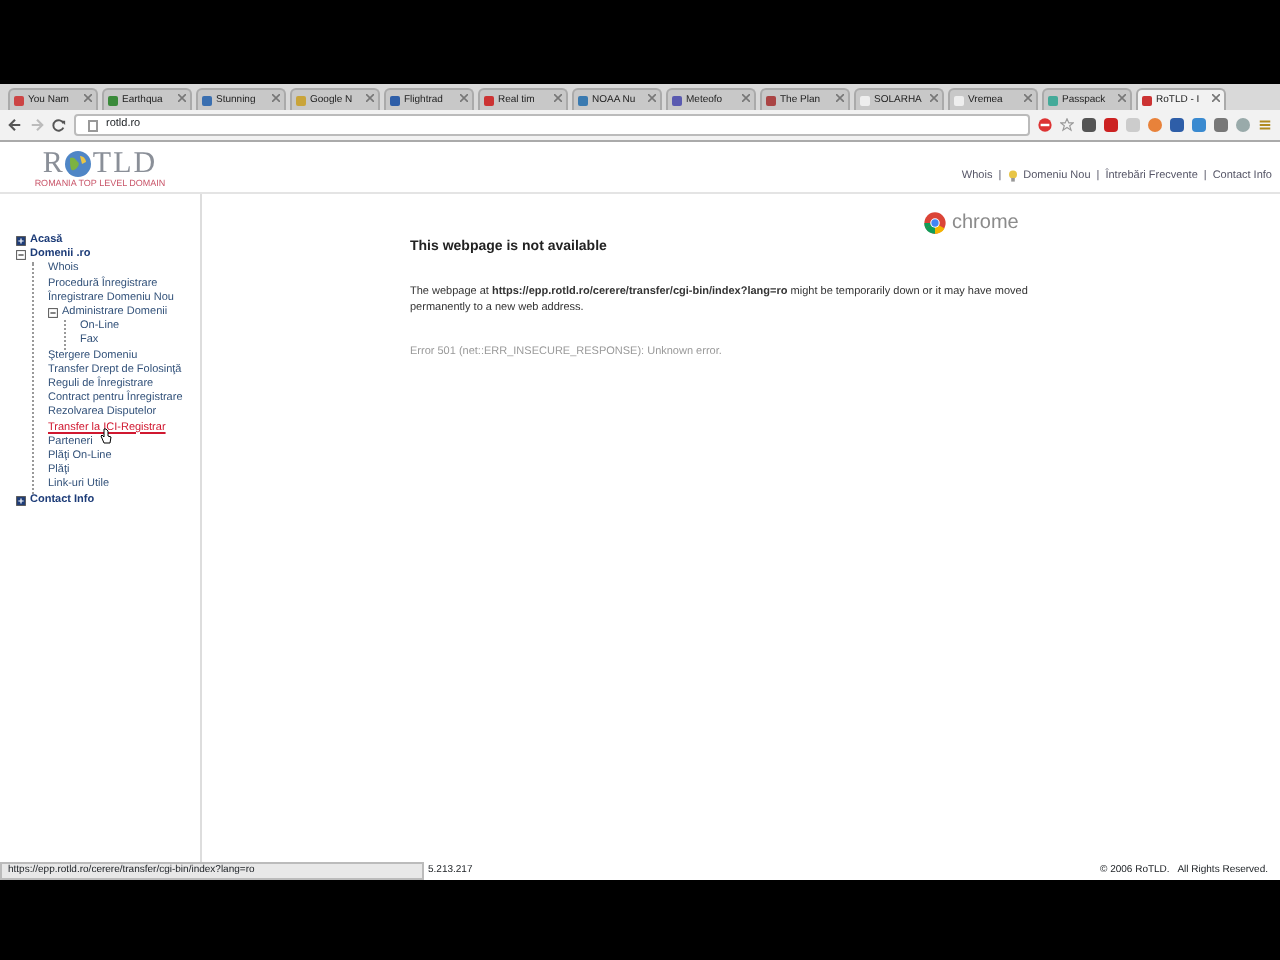 The height and width of the screenshot is (960, 1280). I want to click on globe-icon, so click(78, 164).